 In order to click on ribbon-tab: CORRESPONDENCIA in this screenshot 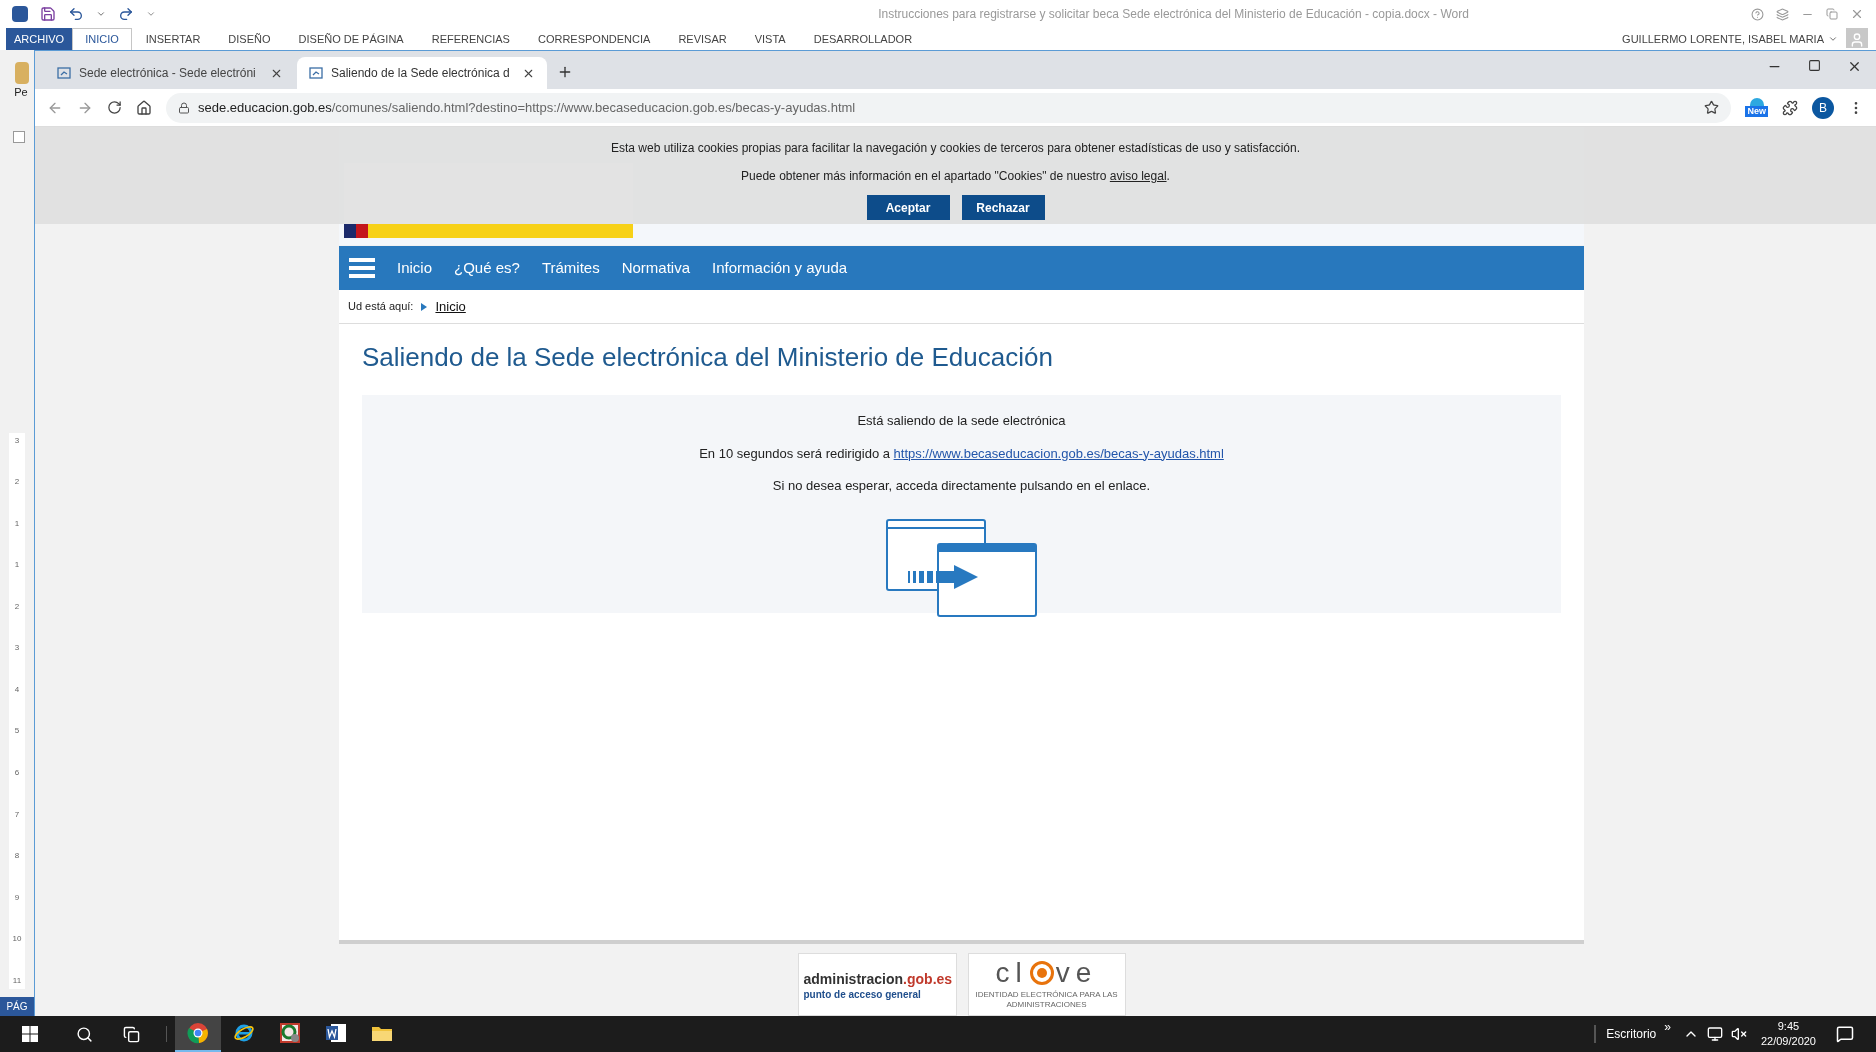, I will do `click(594, 39)`.